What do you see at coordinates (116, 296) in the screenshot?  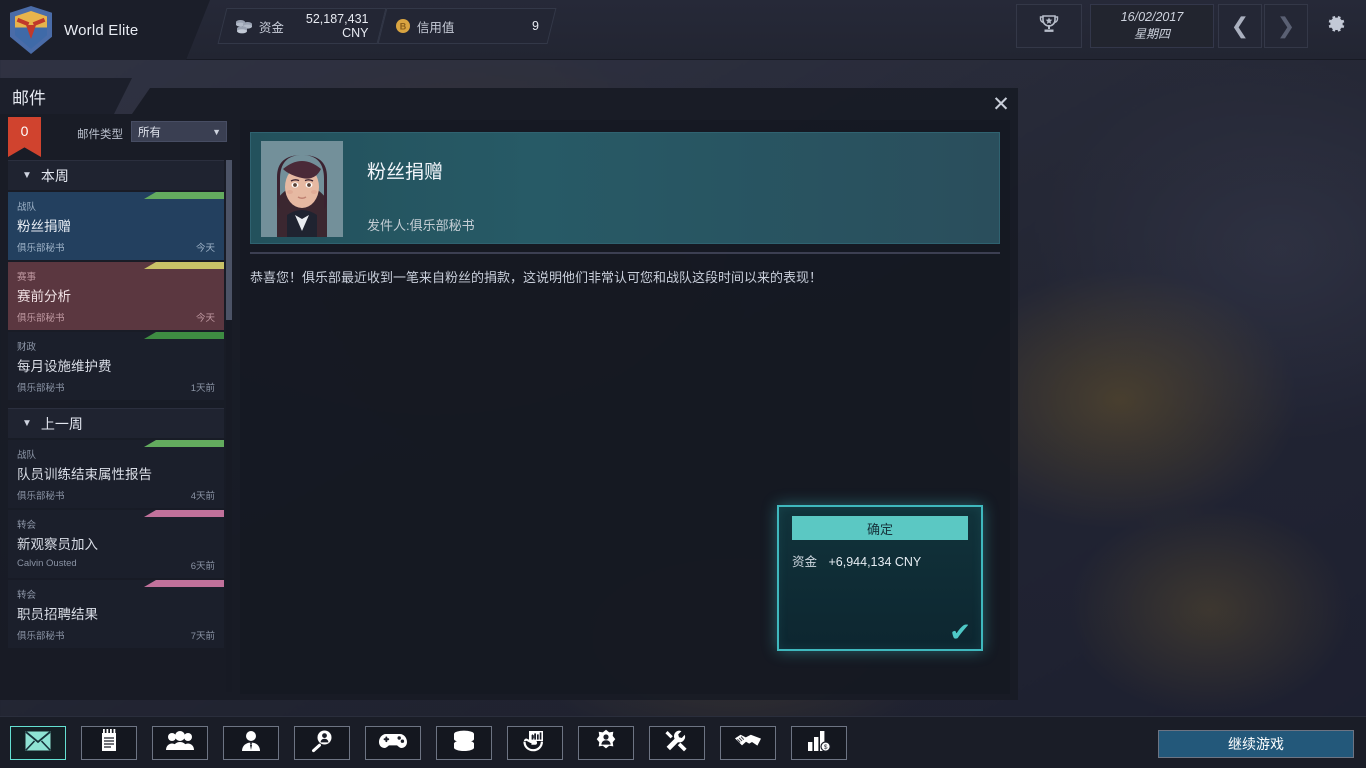 I see `mail-list-item: 赛事 赛前分析 俱乐部秘书 今天` at bounding box center [116, 296].